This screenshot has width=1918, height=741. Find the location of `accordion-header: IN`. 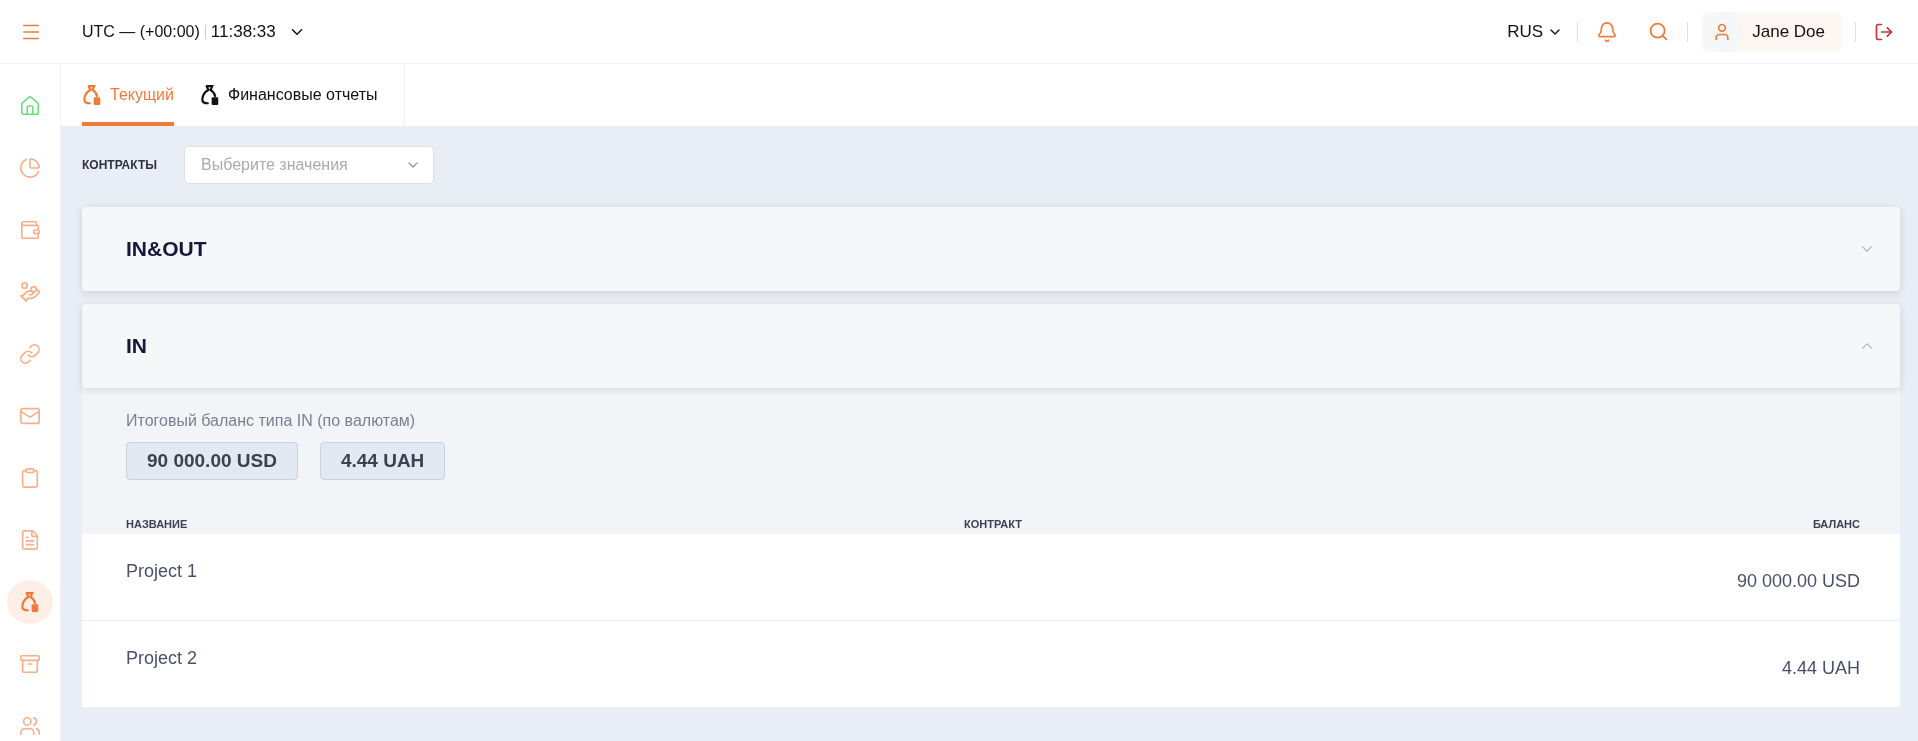

accordion-header: IN is located at coordinates (991, 346).